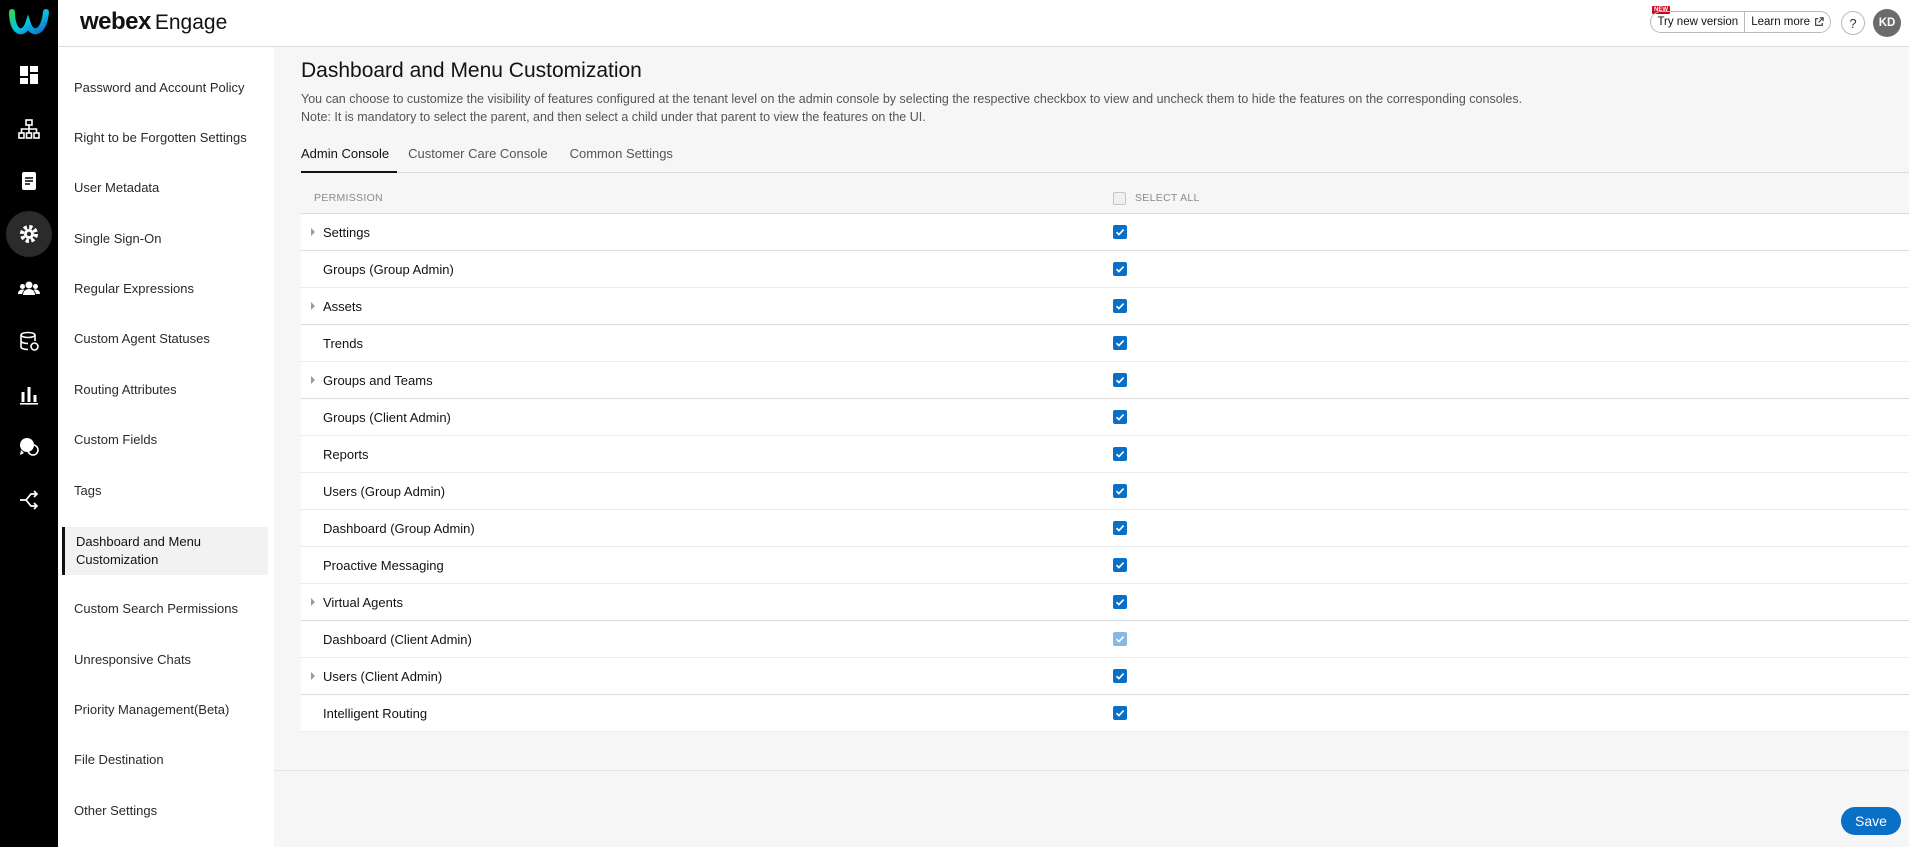 The height and width of the screenshot is (847, 1909). What do you see at coordinates (378, 380) in the screenshot?
I see `permission-label: Groups and Teams` at bounding box center [378, 380].